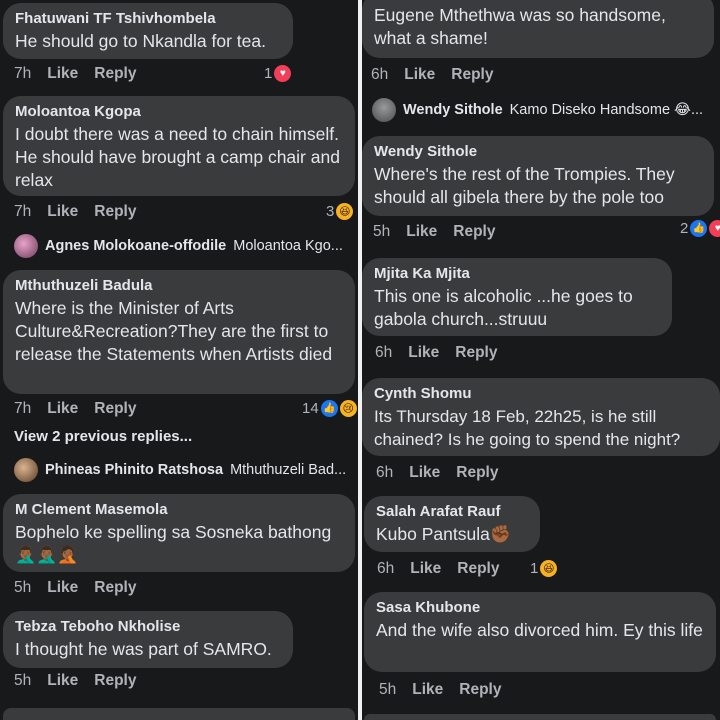  Describe the element at coordinates (517, 273) in the screenshot. I see `comment-author: Mjita Ka Mjita` at that location.